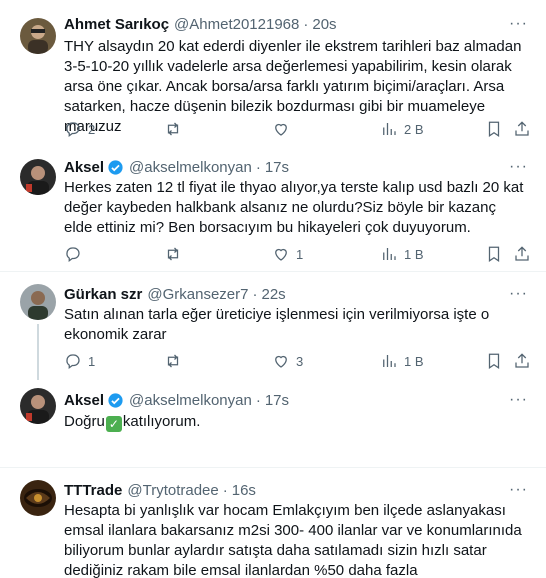  I want to click on reply-button: 1, so click(79, 361).